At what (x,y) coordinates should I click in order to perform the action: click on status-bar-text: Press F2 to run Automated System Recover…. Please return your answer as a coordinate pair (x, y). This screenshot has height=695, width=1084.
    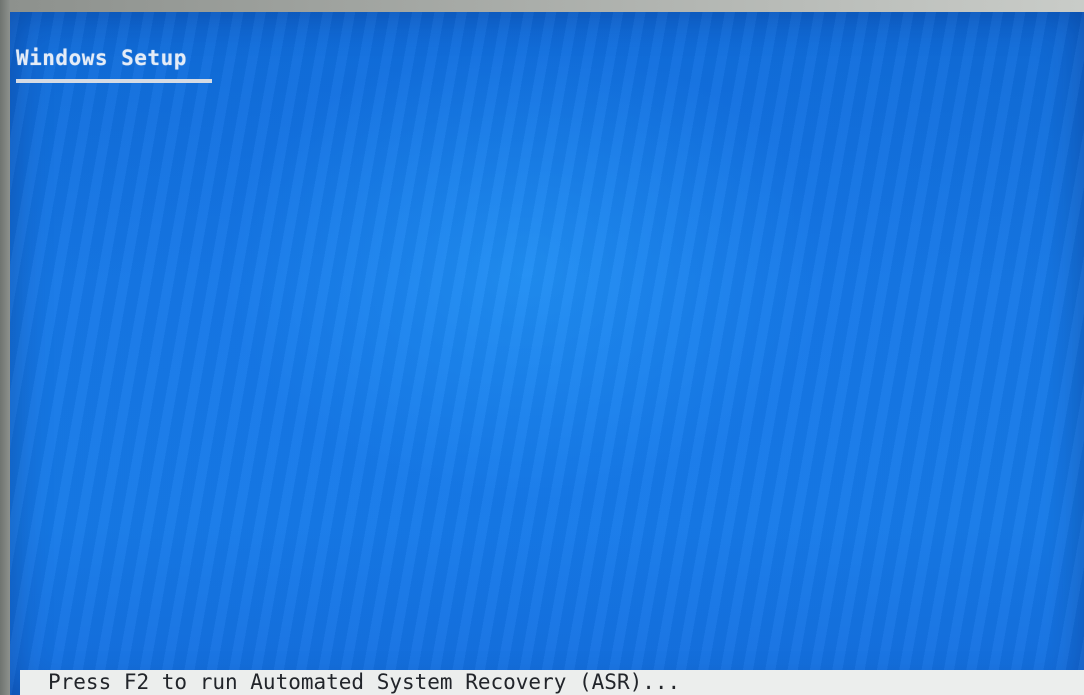
    Looking at the image, I should click on (364, 682).